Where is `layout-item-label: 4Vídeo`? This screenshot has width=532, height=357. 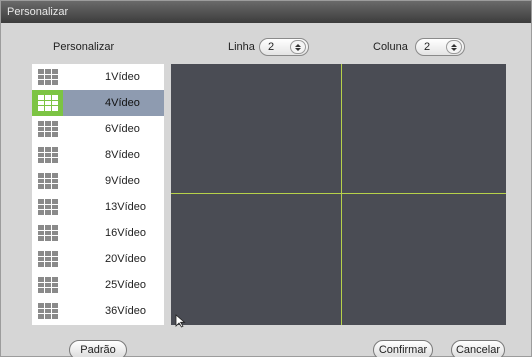
layout-item-label: 4Vídeo is located at coordinates (113, 103).